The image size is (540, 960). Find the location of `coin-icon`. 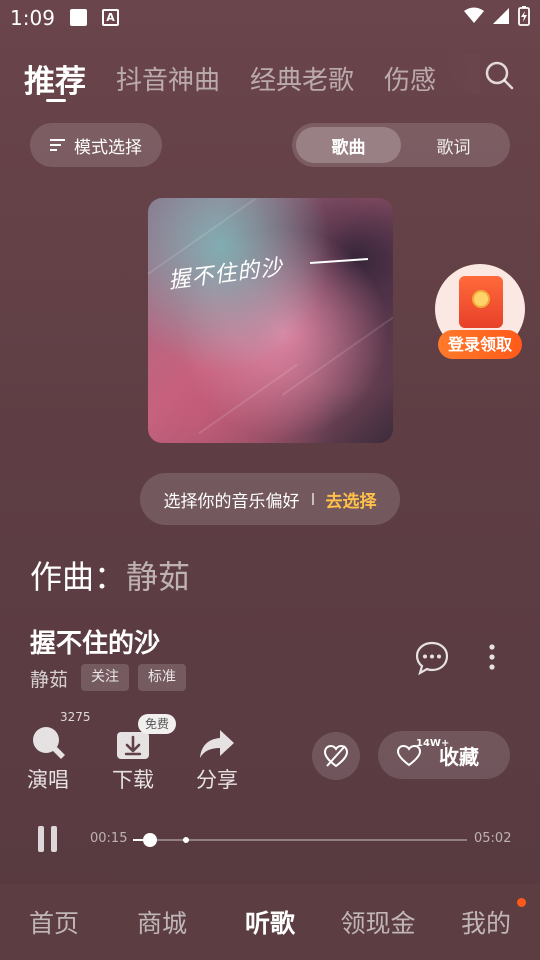

coin-icon is located at coordinates (481, 299).